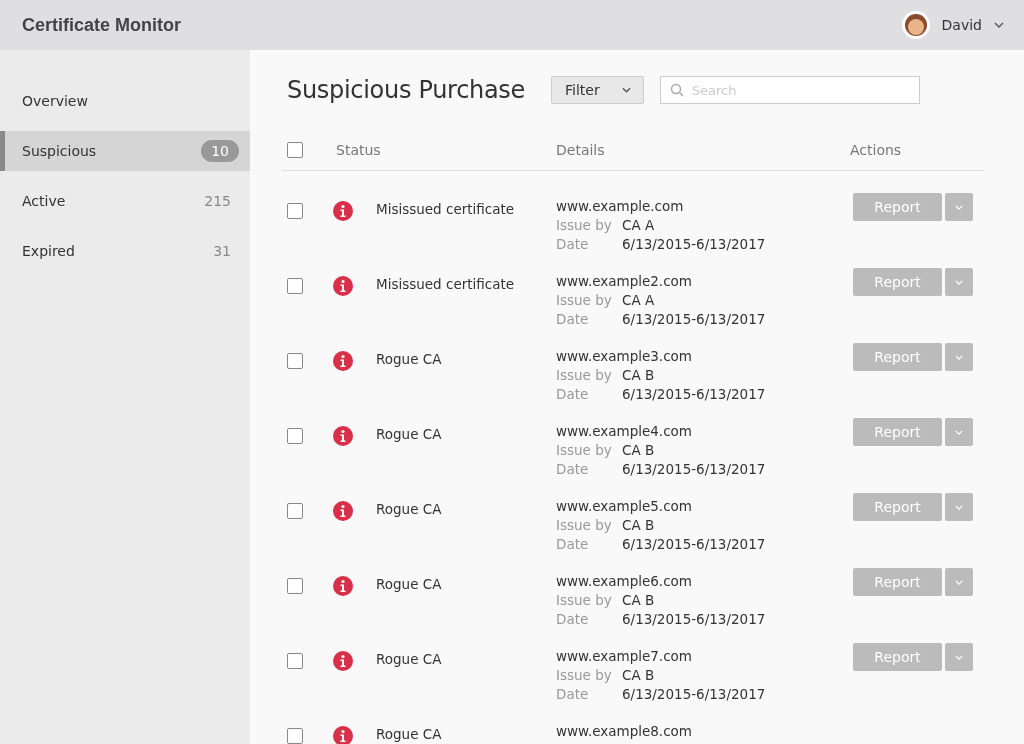 The image size is (1024, 744). What do you see at coordinates (620, 206) in the screenshot?
I see `domain-text: www.example.com` at bounding box center [620, 206].